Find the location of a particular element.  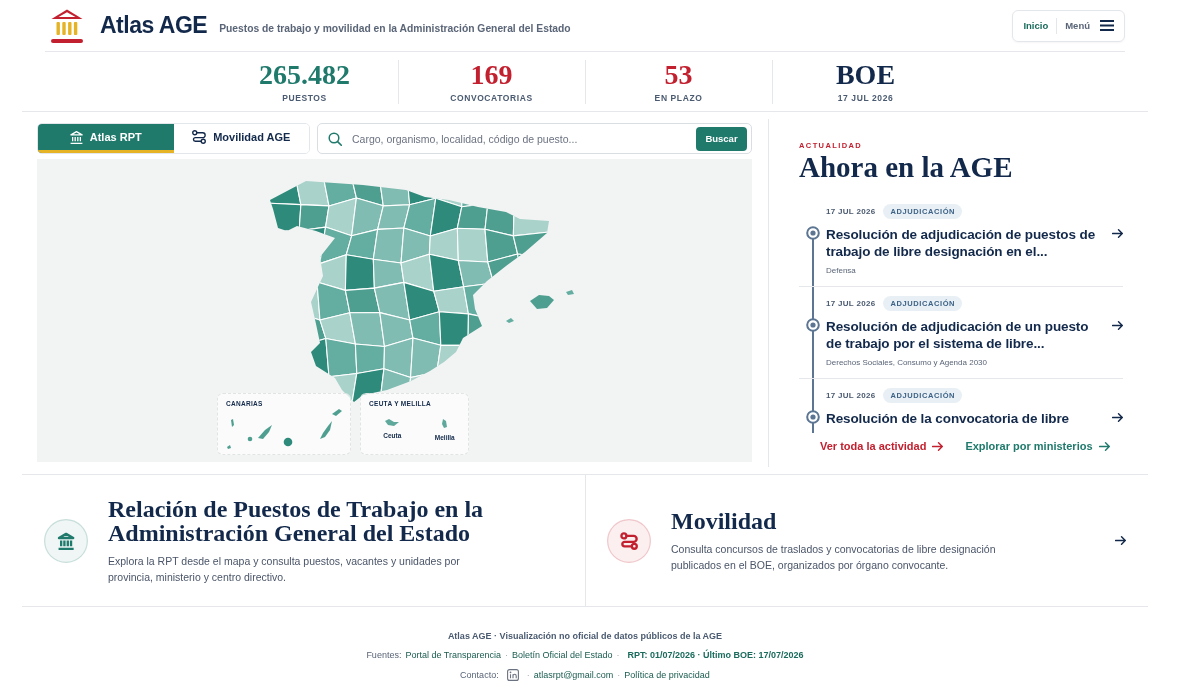

footer-note: Atlas AGE · Visualización no oficial de datos públicos de la AGE is located at coordinates (585, 636).